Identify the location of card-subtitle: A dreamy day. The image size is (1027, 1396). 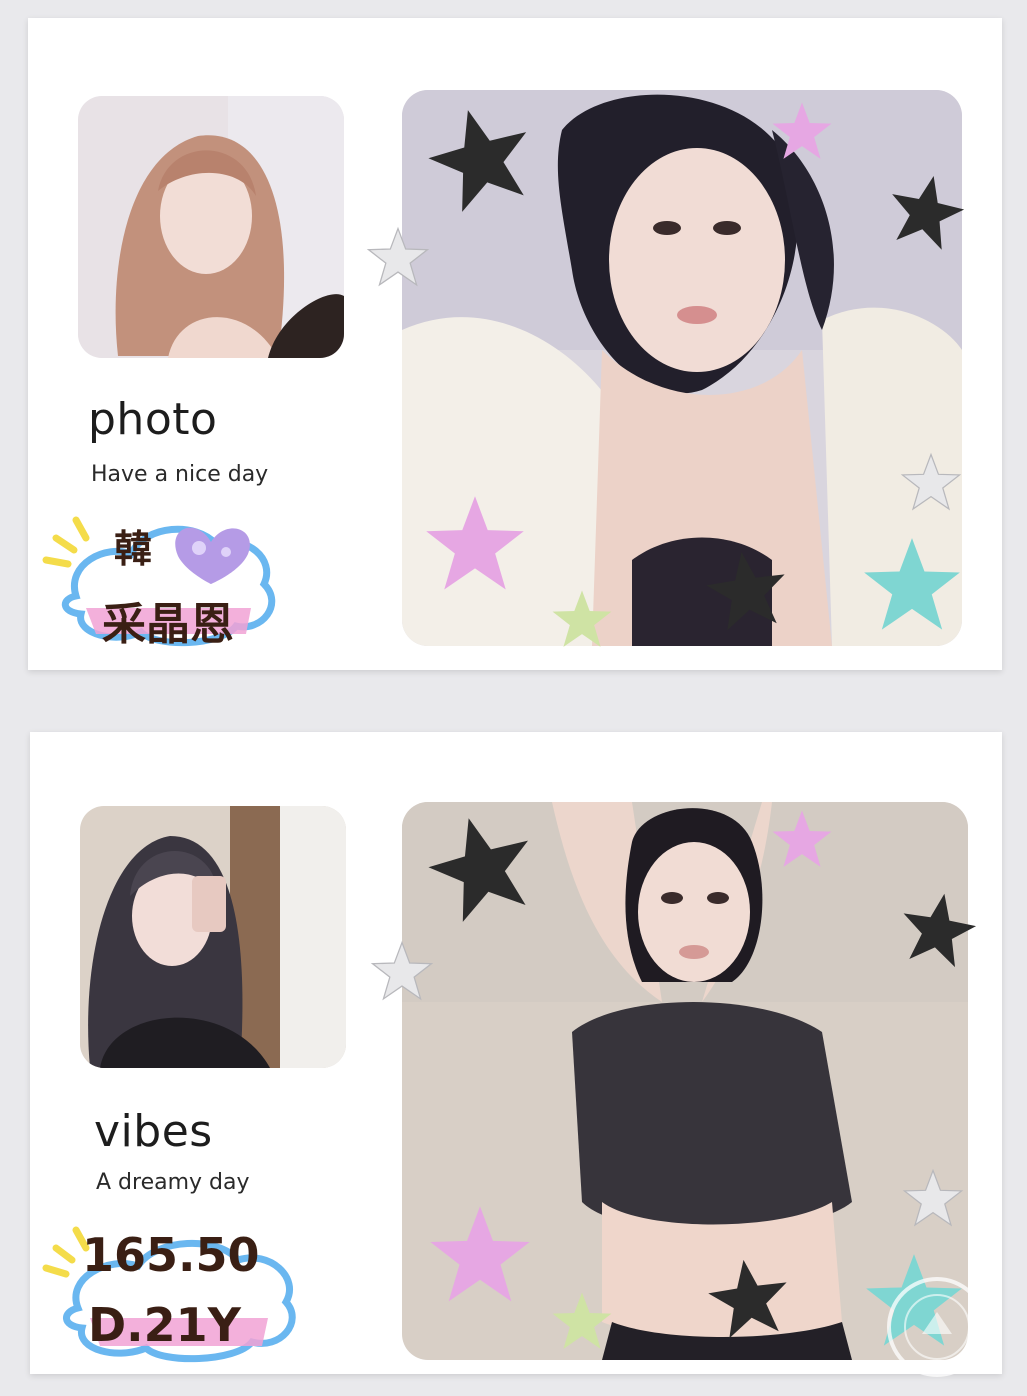
(173, 1182).